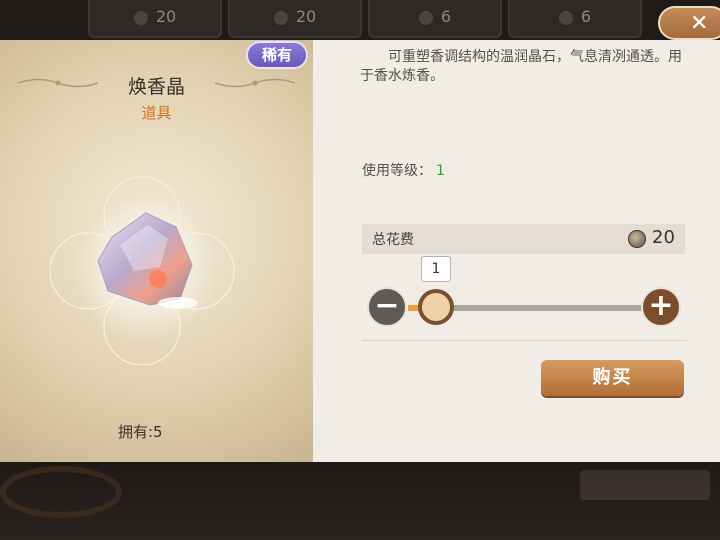 This screenshot has height=540, width=720. Describe the element at coordinates (436, 307) in the screenshot. I see `quantity-slider-thumb` at that location.